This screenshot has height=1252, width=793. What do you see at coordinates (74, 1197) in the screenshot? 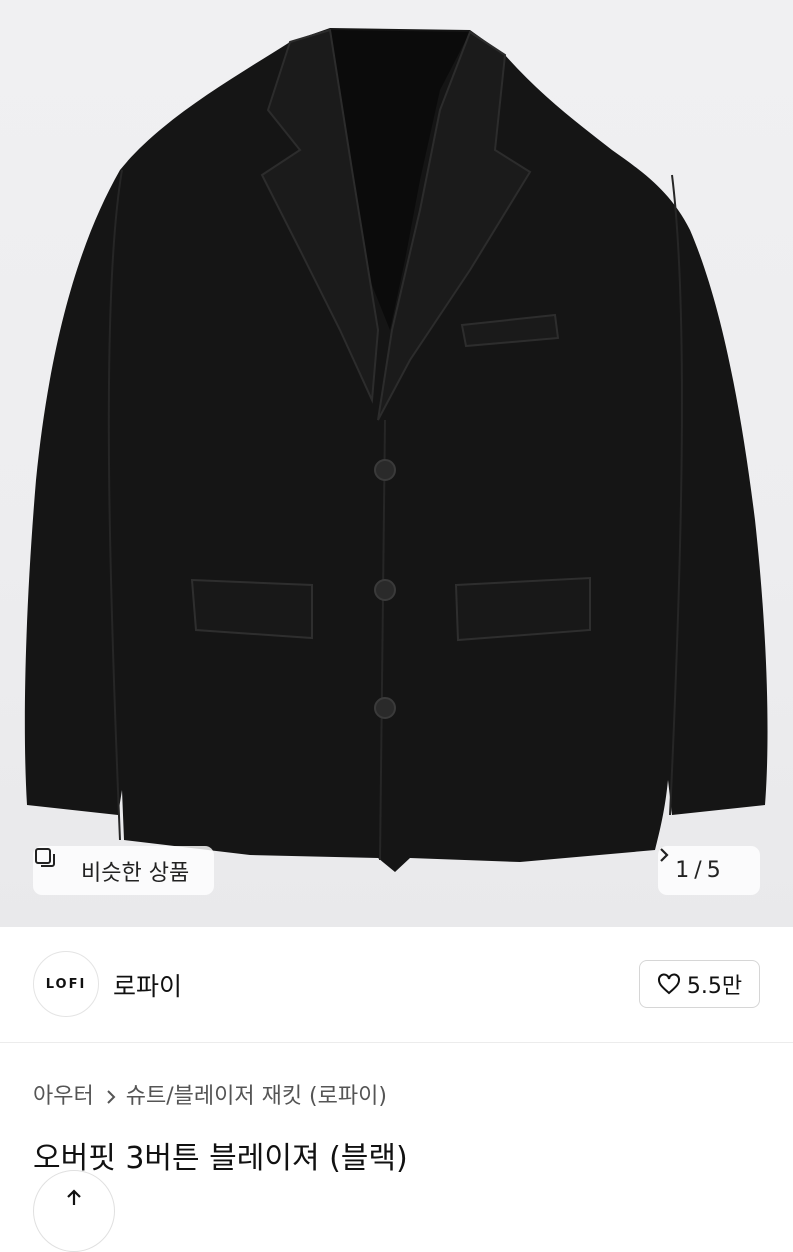
I see `share-icon` at bounding box center [74, 1197].